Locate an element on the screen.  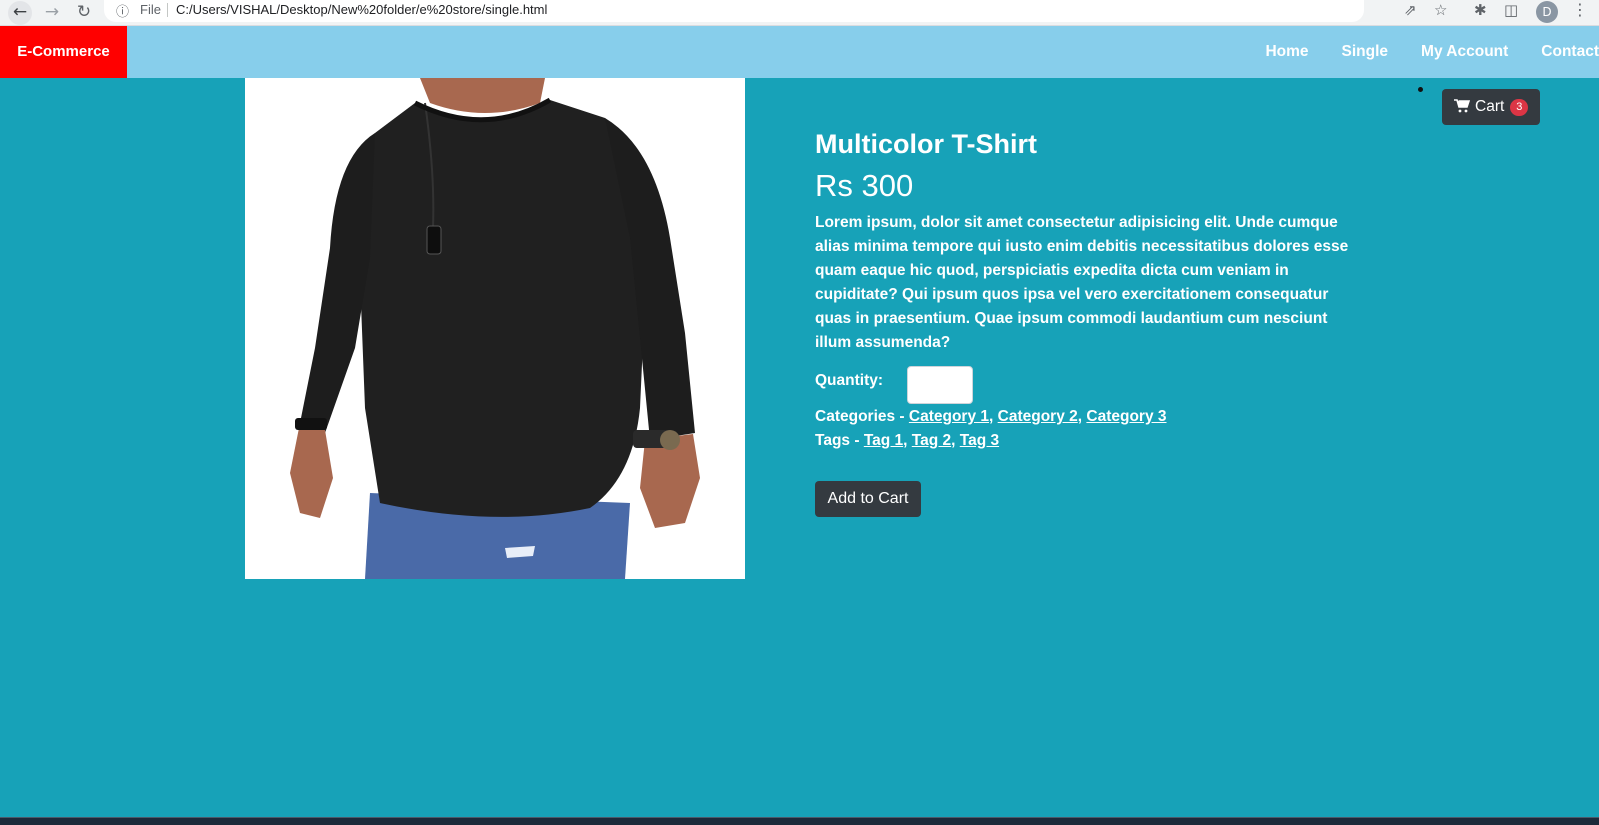
profile-avatar: D is located at coordinates (1547, 12).